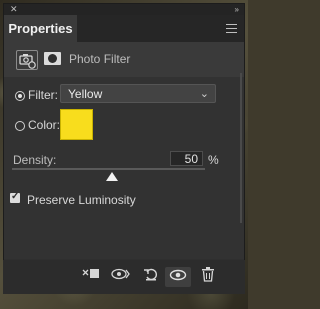 This screenshot has width=320, height=309. Describe the element at coordinates (231, 28) in the screenshot. I see `panel-menu-icon` at that location.